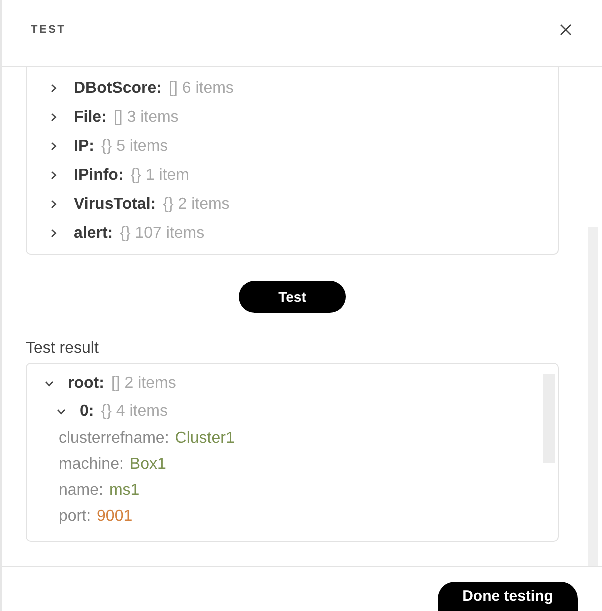 This screenshot has height=611, width=602. Describe the element at coordinates (90, 118) in the screenshot. I see `json-key: File:` at that location.